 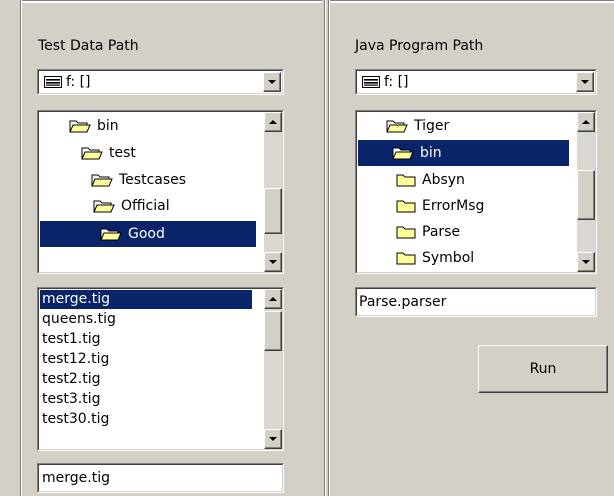 I want to click on test-data-file-field-value: merge.tig, so click(x=76, y=478).